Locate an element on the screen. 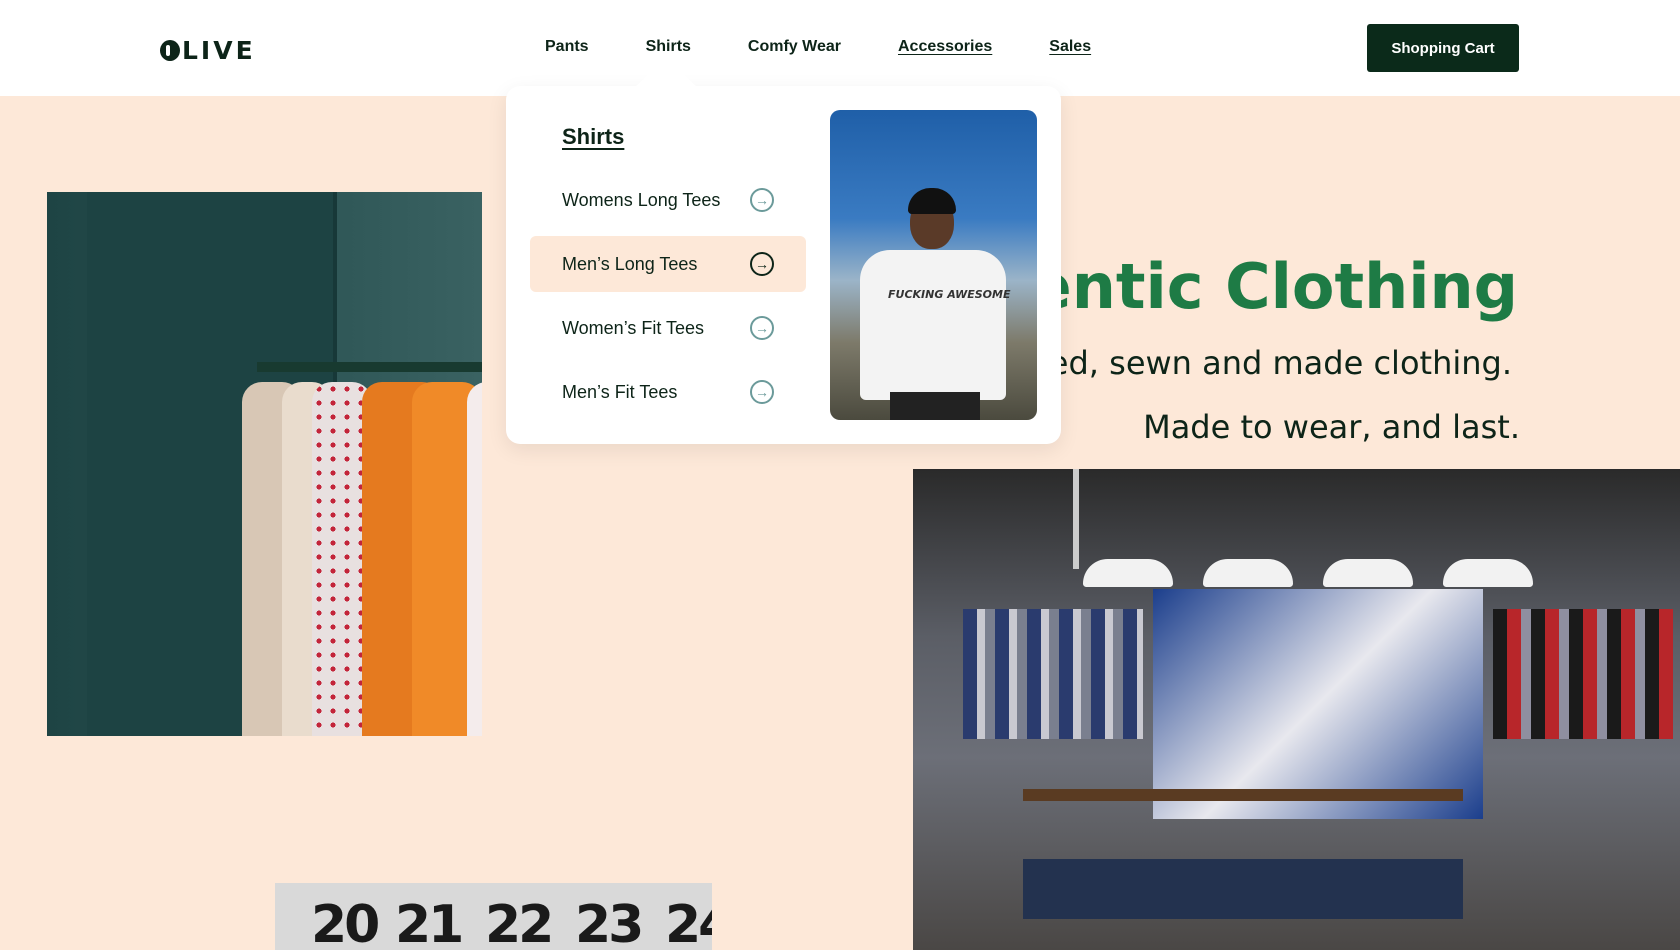 The width and height of the screenshot is (1680, 950). calendar-number: 22 is located at coordinates (519, 922).